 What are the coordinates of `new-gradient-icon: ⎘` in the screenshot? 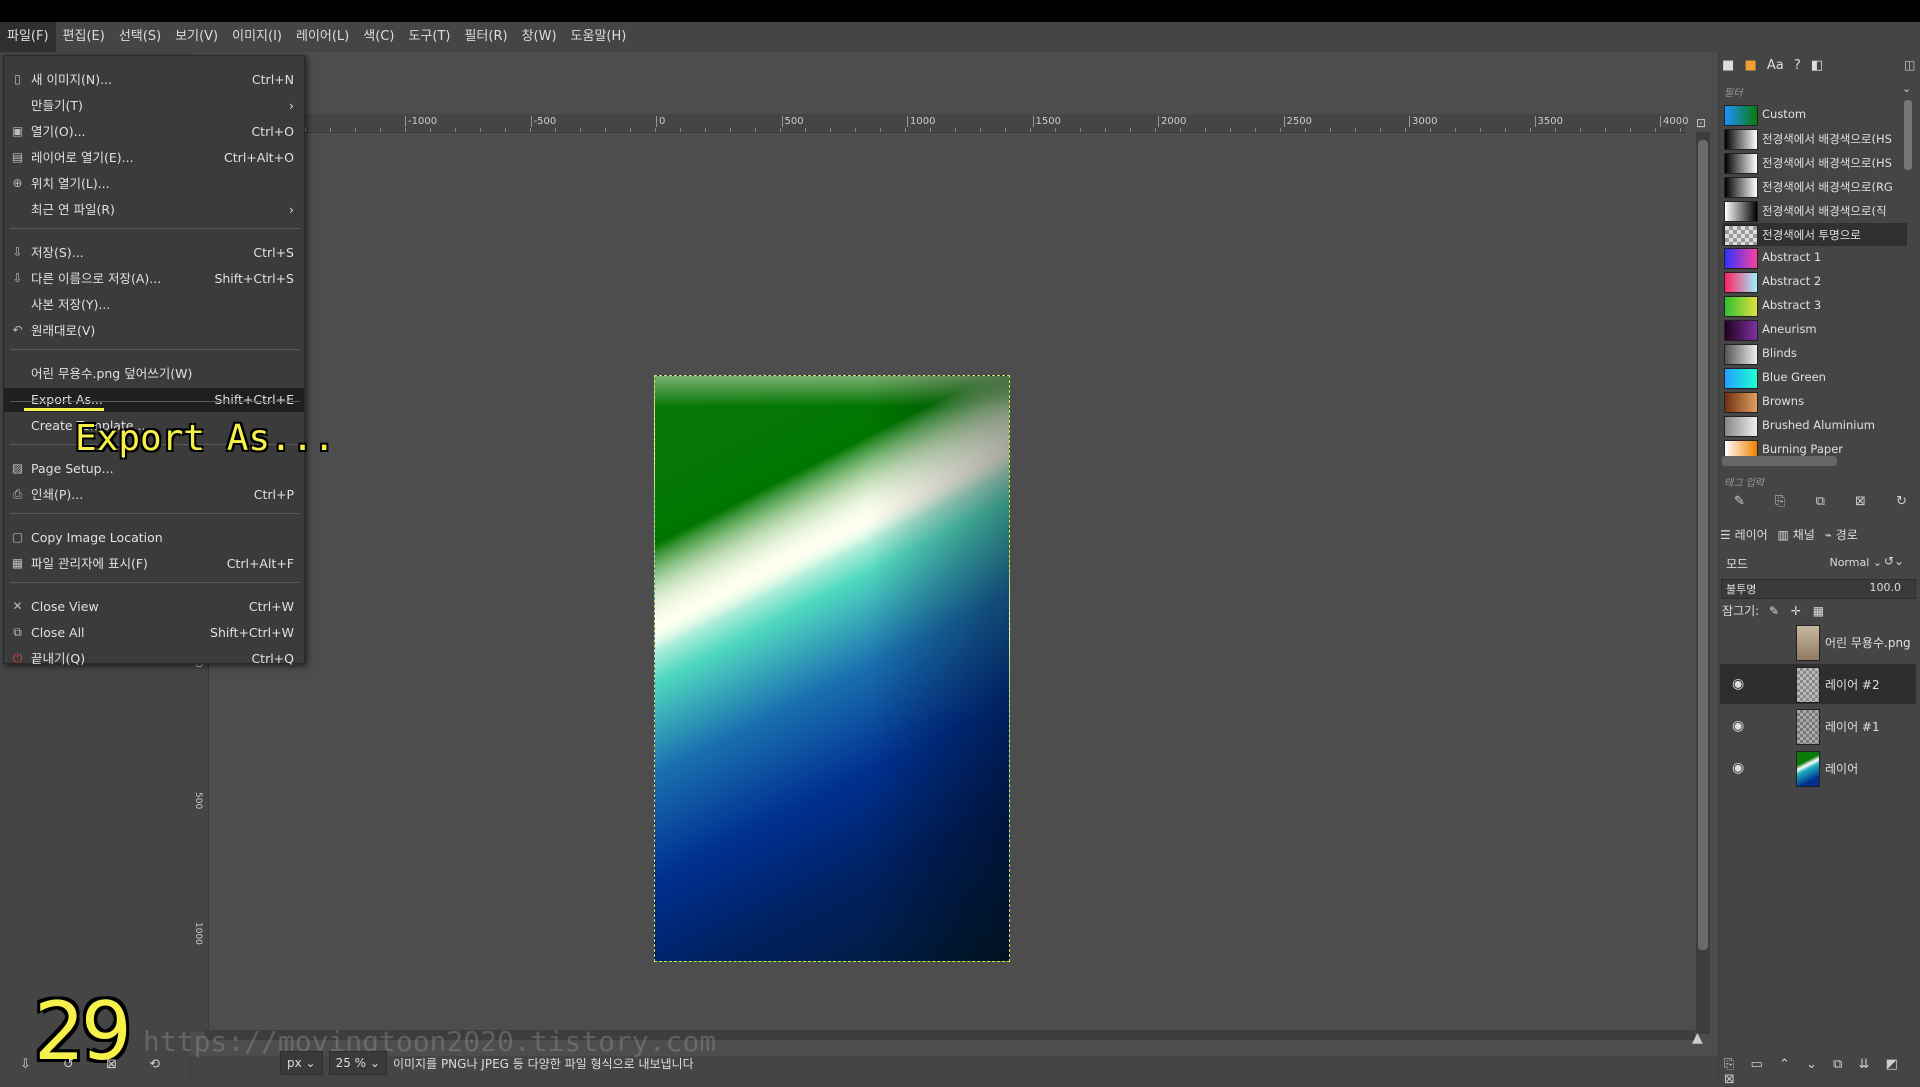 It's located at (1780, 501).